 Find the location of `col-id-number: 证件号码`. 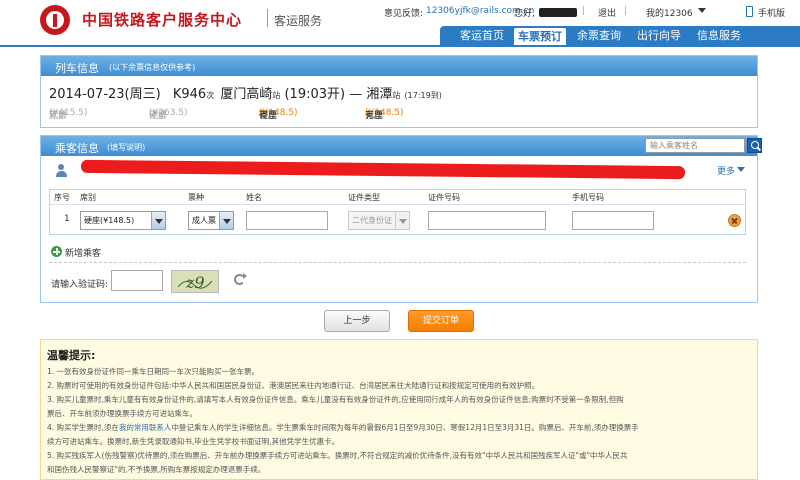

col-id-number: 证件号码 is located at coordinates (444, 197).